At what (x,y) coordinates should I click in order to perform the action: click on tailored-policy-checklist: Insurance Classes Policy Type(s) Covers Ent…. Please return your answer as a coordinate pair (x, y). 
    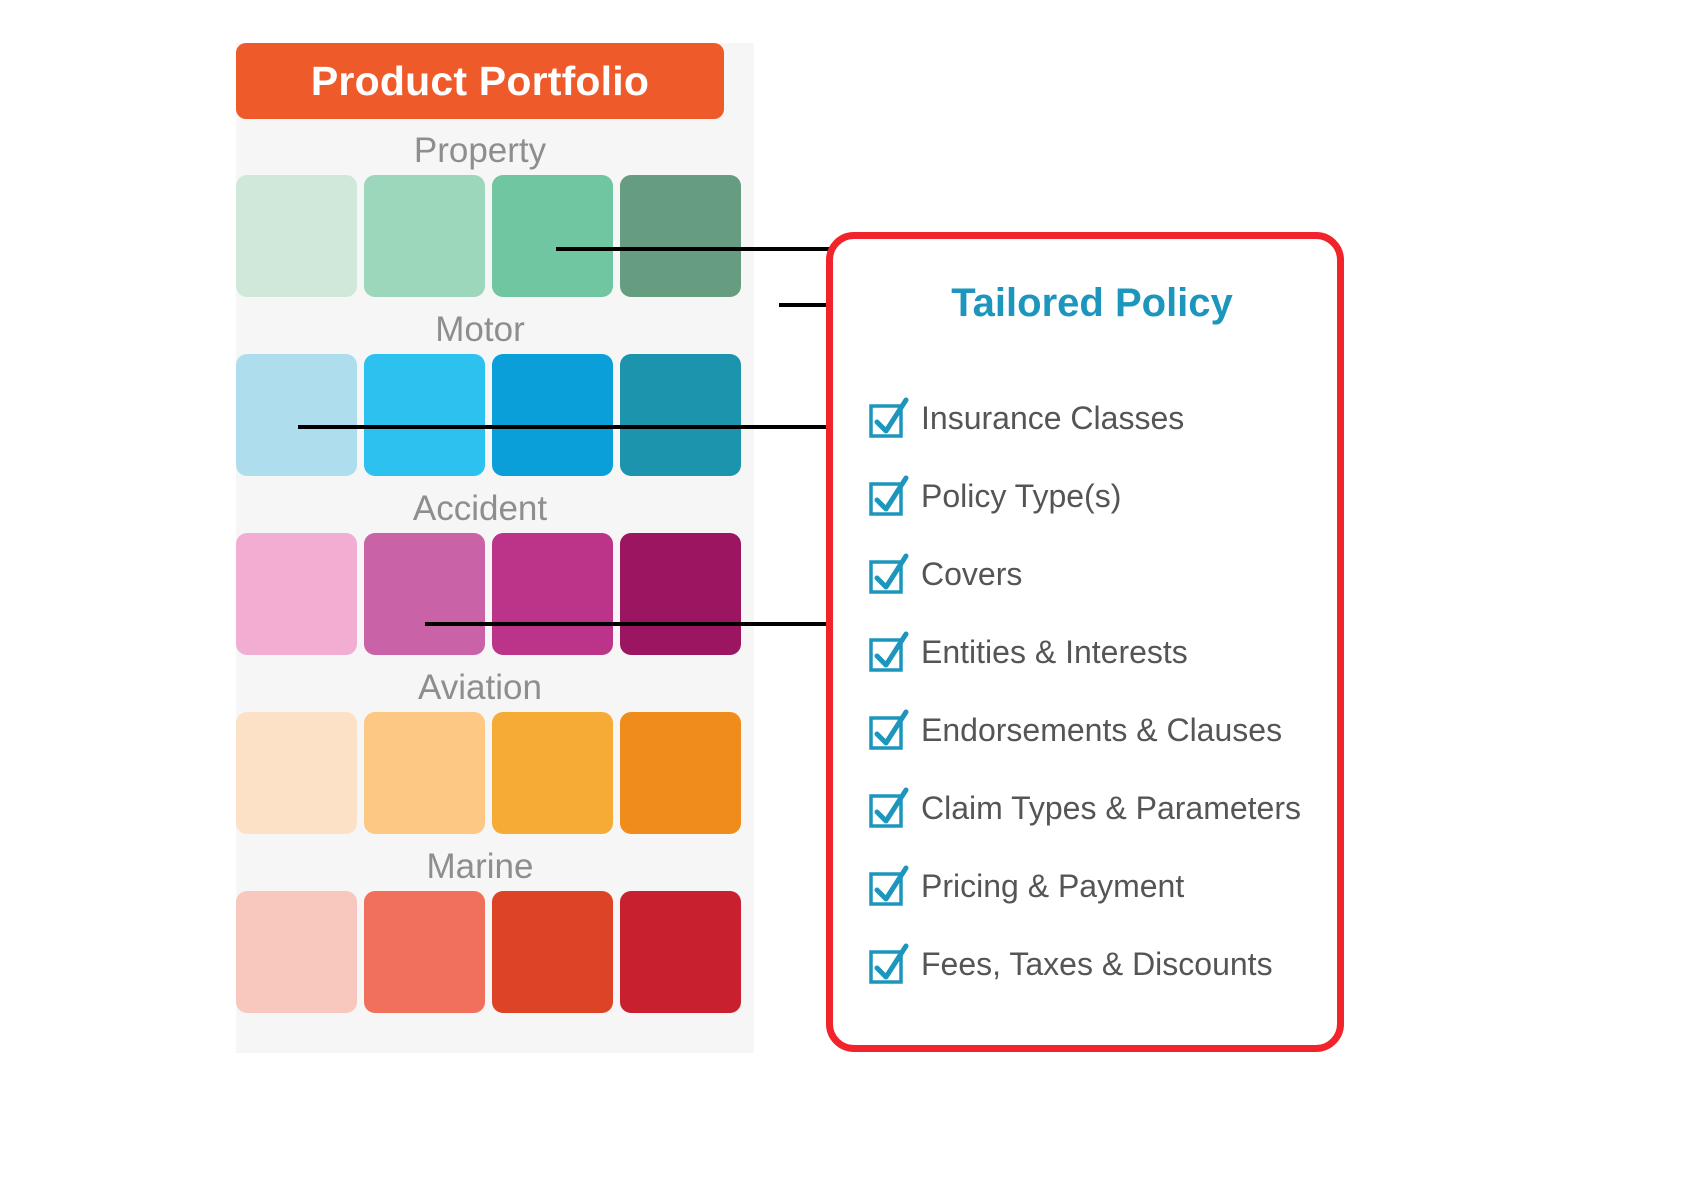
    Looking at the image, I should click on (1099, 691).